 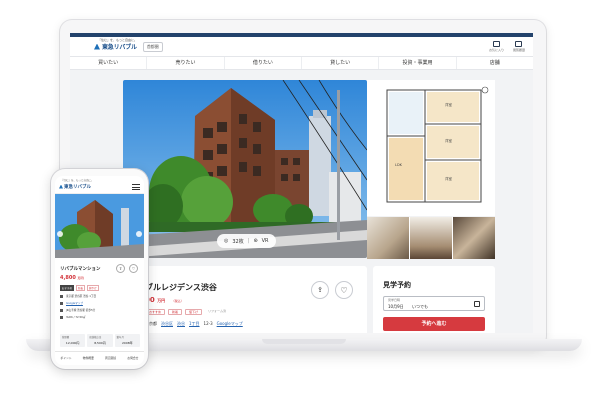 What do you see at coordinates (230, 324) in the screenshot?
I see `google-map-link: Googleマップ` at bounding box center [230, 324].